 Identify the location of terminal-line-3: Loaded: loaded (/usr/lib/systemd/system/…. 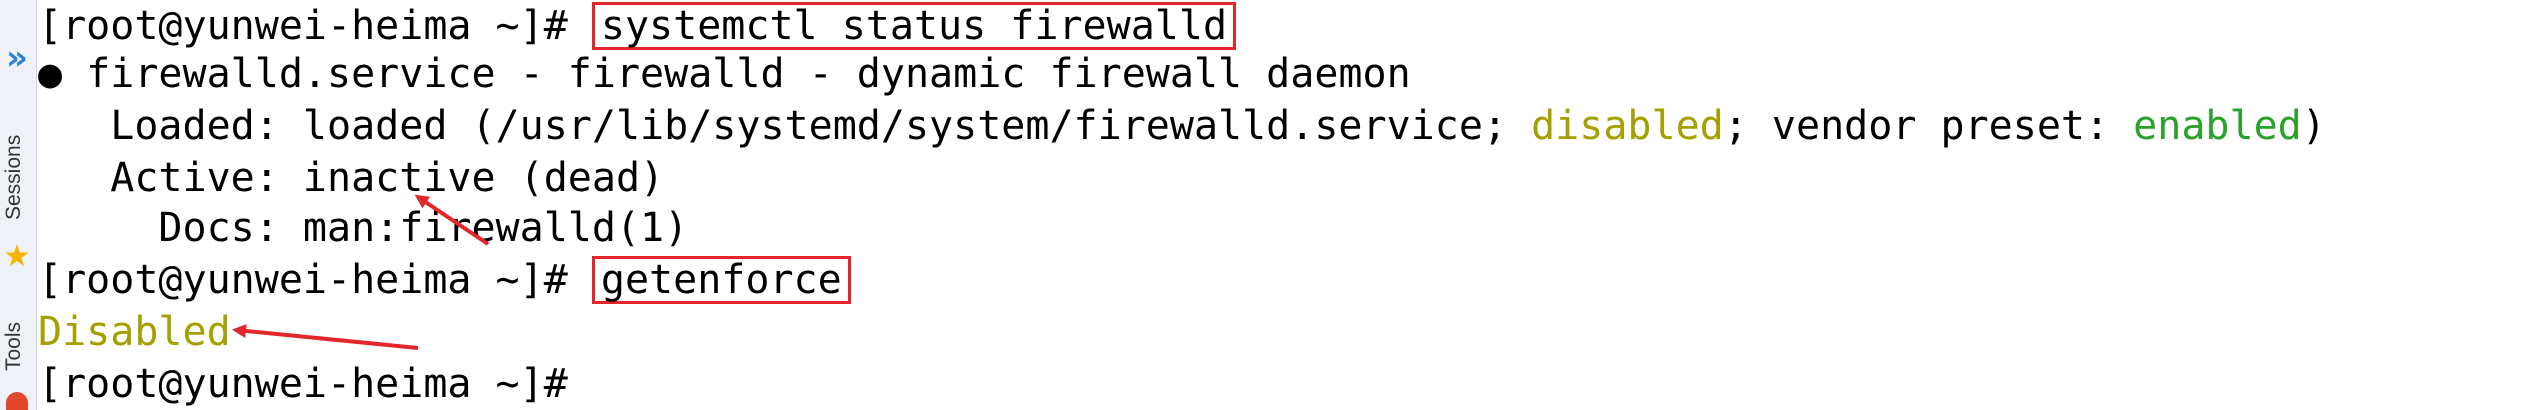
(1182, 126).